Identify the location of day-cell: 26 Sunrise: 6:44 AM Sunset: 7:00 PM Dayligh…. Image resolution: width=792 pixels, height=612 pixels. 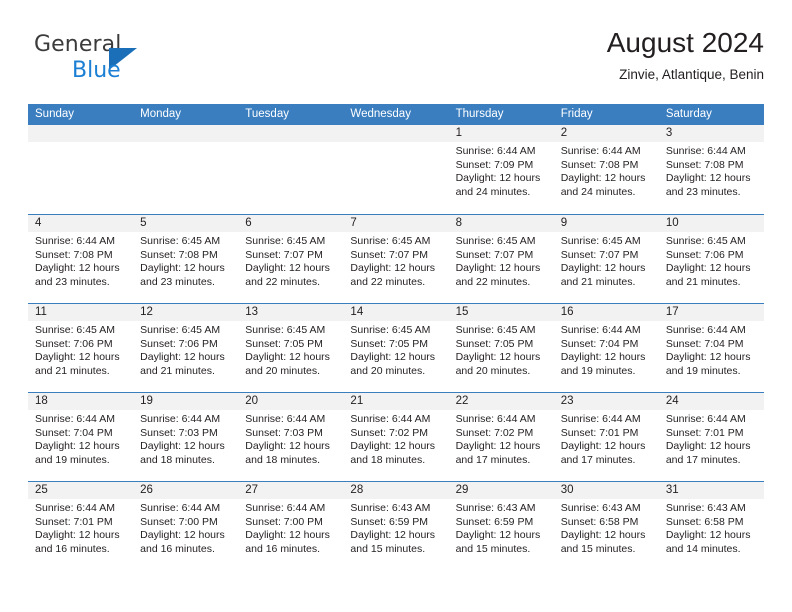
(186, 526).